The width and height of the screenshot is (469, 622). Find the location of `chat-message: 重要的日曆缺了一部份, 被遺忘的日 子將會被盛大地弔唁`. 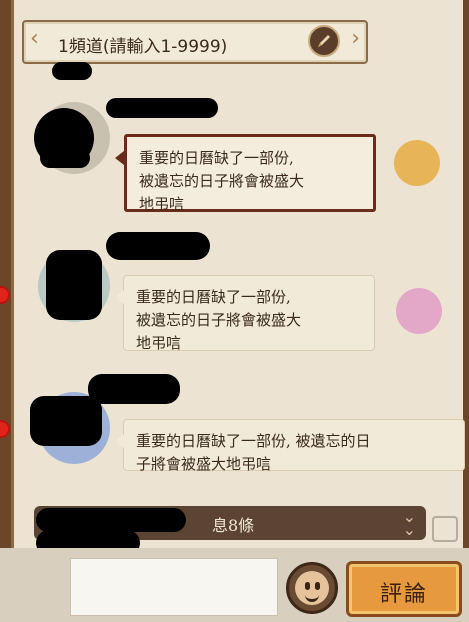

chat-message: 重要的日曆缺了一部份, 被遺忘的日 子將會被盛大地弔唁 is located at coordinates (289, 446).